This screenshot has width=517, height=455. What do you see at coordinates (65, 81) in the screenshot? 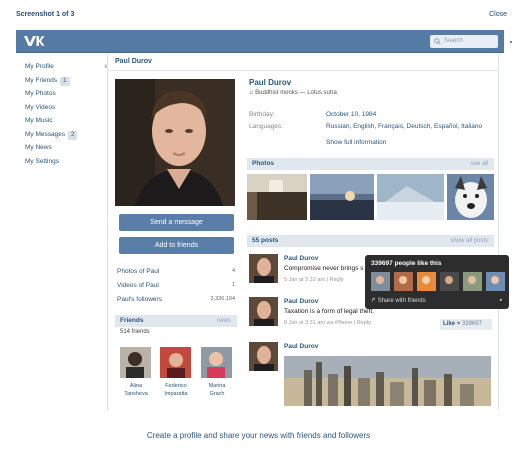
I see `friends-count-badge: 1` at bounding box center [65, 81].